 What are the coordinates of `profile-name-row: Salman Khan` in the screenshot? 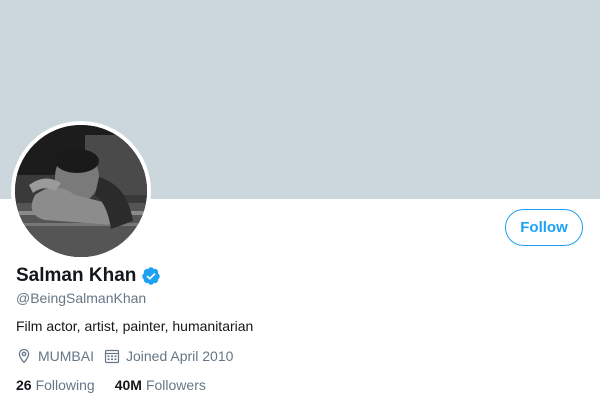 It's located at (88, 276).